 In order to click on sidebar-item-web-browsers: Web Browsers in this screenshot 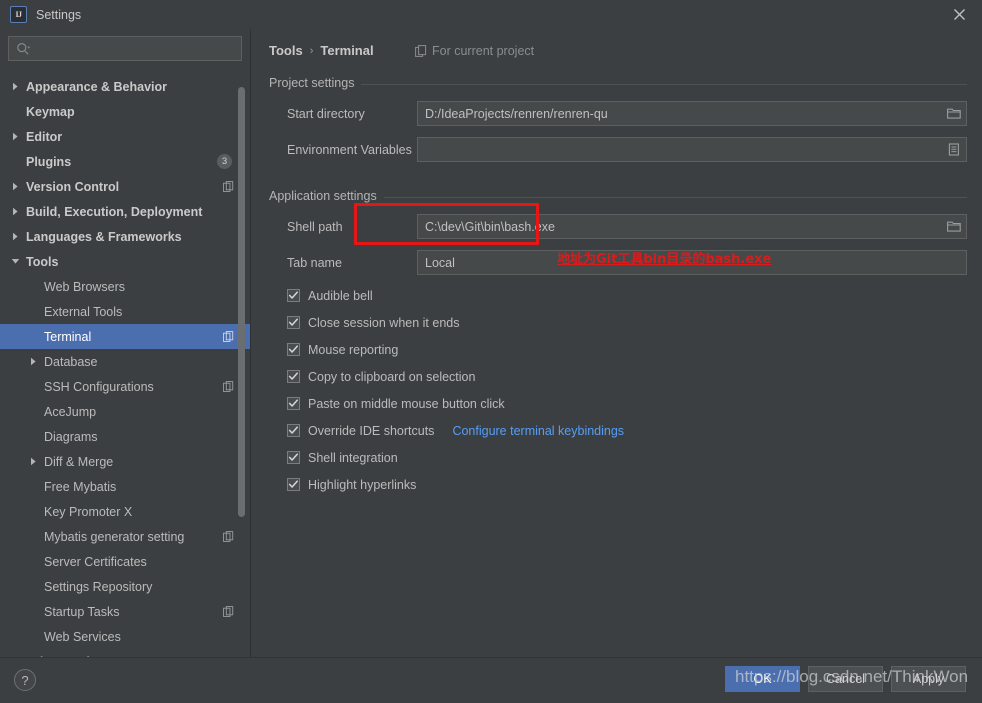, I will do `click(125, 286)`.